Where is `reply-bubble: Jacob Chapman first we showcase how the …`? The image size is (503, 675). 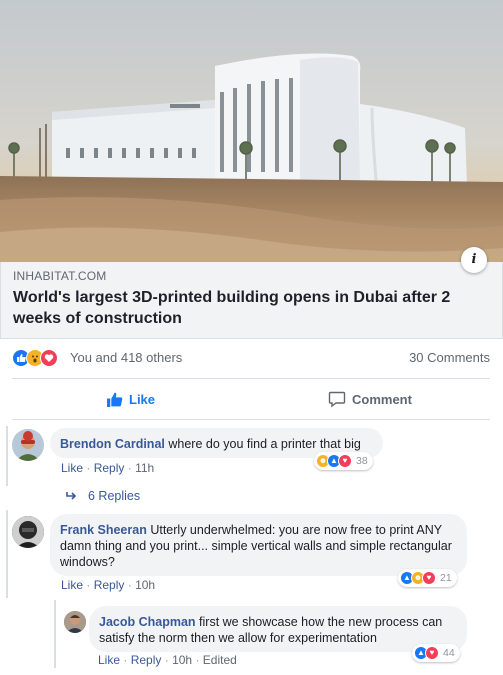
reply-bubble: Jacob Chapman first we showcase how the … is located at coordinates (278, 629).